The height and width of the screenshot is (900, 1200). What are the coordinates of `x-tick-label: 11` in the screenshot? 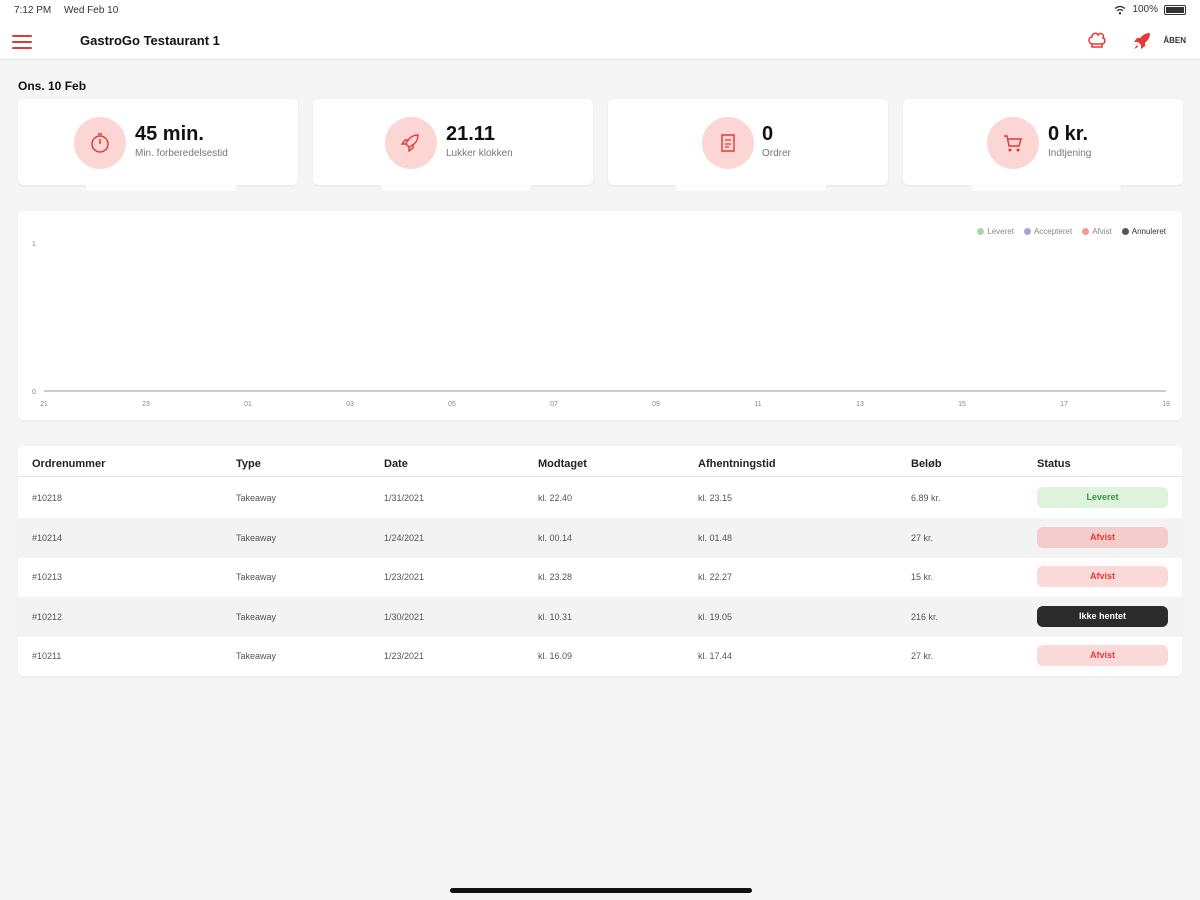 It's located at (757, 404).